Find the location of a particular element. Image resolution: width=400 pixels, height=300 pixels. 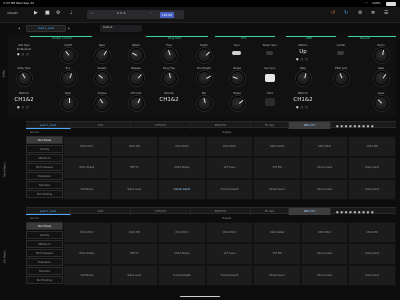

note-knob is located at coordinates (68, 103).